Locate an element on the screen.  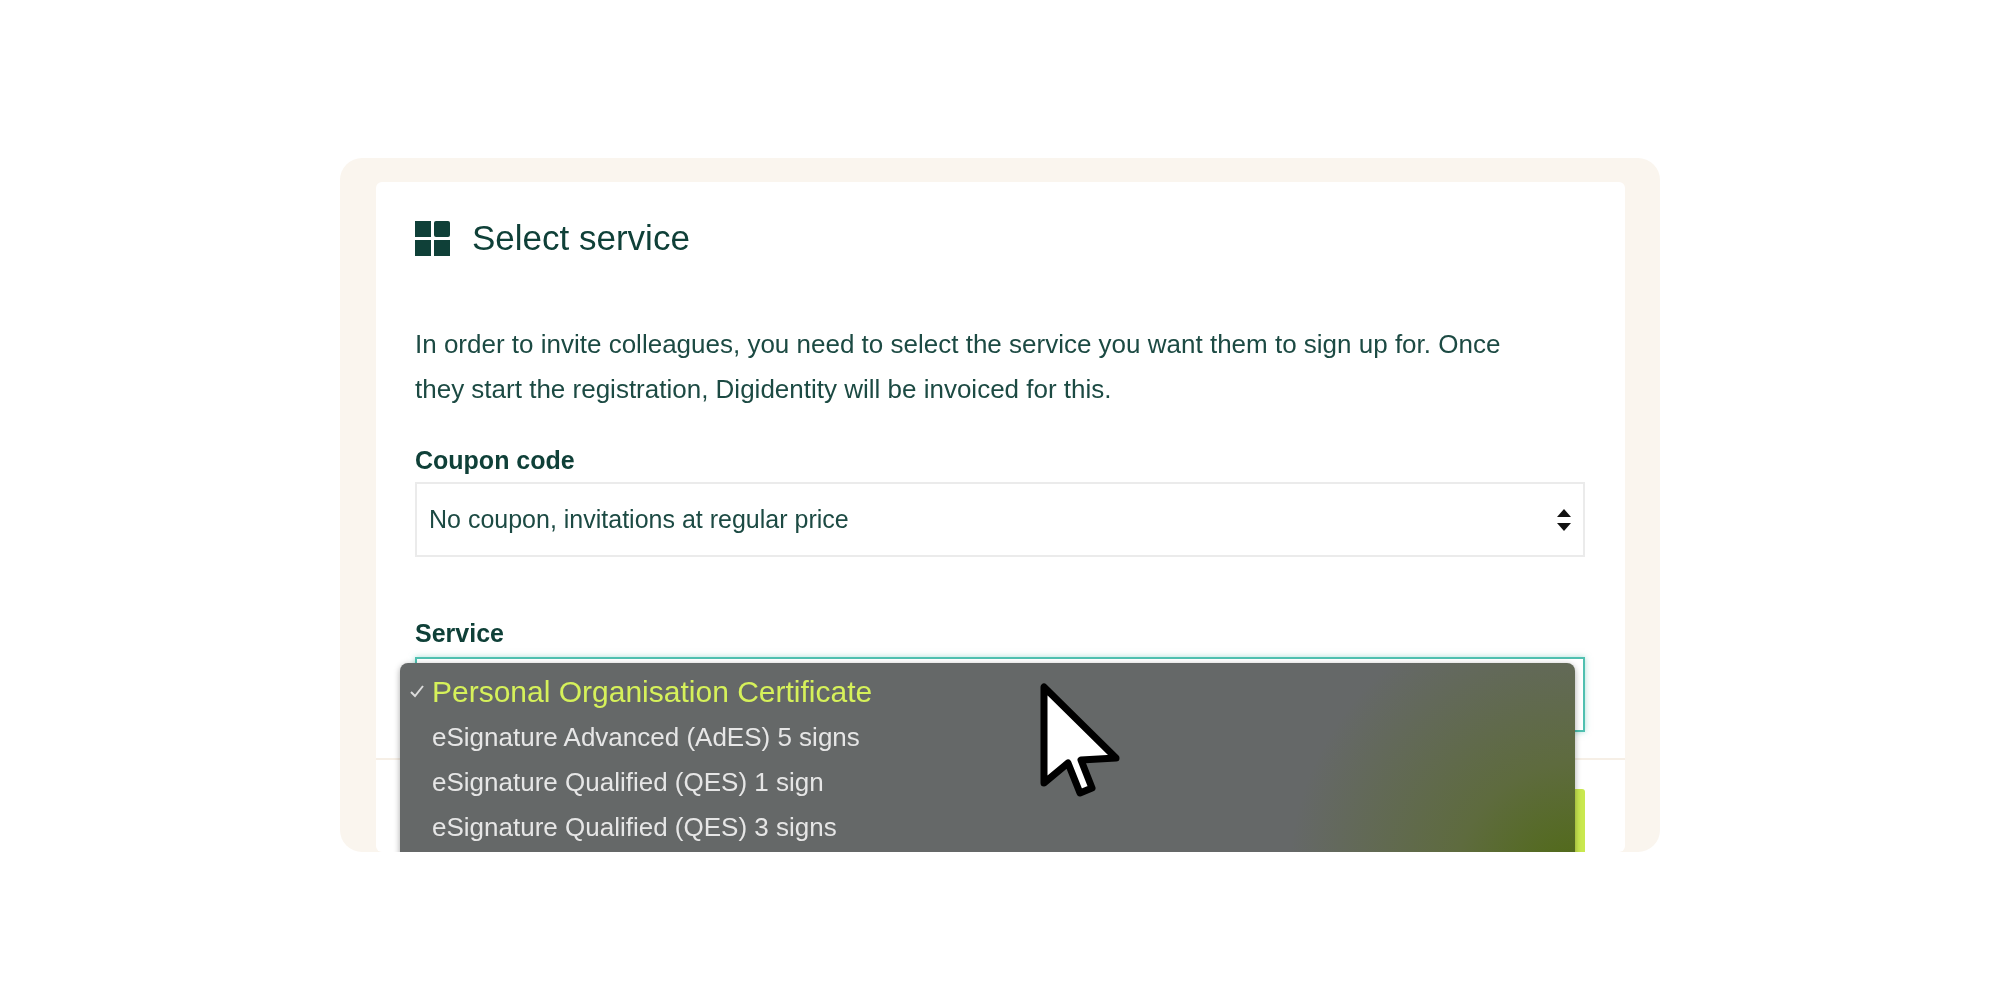
check-icon is located at coordinates (417, 691).